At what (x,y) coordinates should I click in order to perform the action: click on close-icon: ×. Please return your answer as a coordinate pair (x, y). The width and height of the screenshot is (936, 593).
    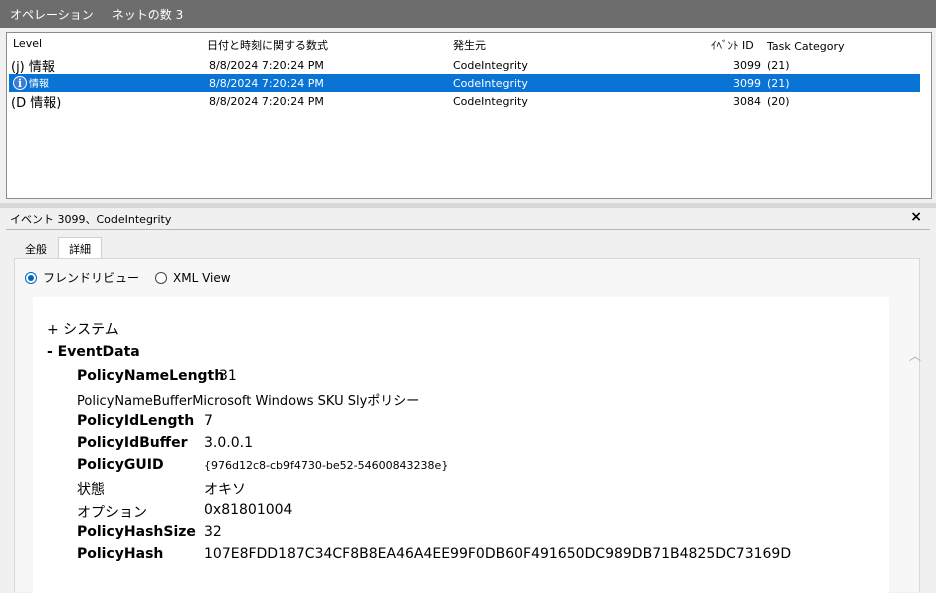
    Looking at the image, I should click on (916, 217).